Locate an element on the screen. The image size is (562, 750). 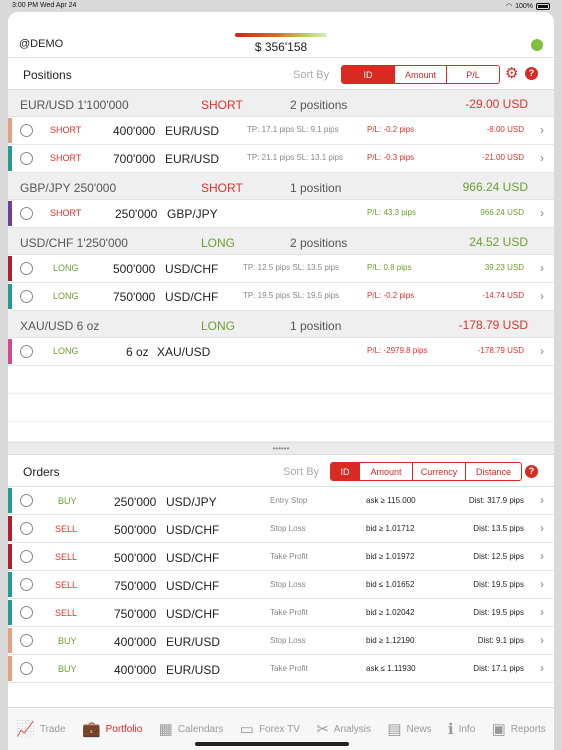
row-pl: -178.79 USD is located at coordinates (500, 350).